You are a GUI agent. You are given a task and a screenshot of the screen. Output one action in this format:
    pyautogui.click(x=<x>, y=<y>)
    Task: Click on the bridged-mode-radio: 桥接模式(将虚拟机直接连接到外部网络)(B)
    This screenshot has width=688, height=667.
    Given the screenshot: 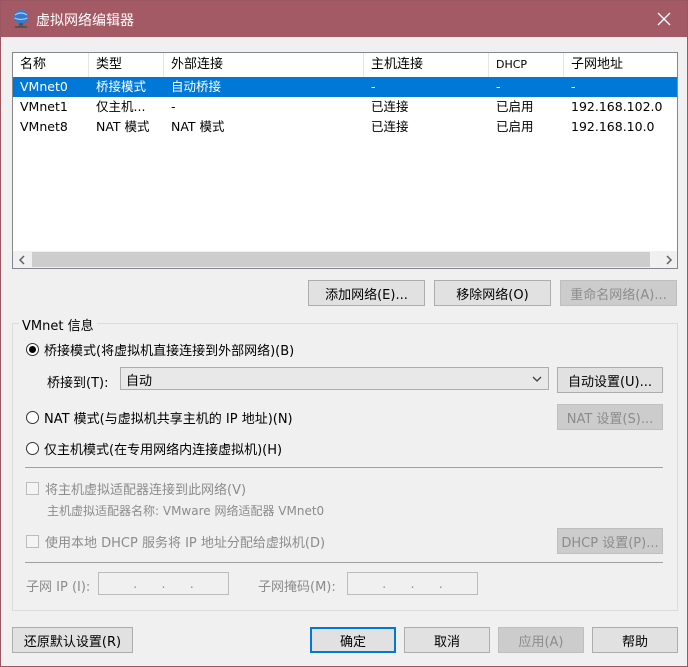 What is the action you would take?
    pyautogui.click(x=160, y=349)
    